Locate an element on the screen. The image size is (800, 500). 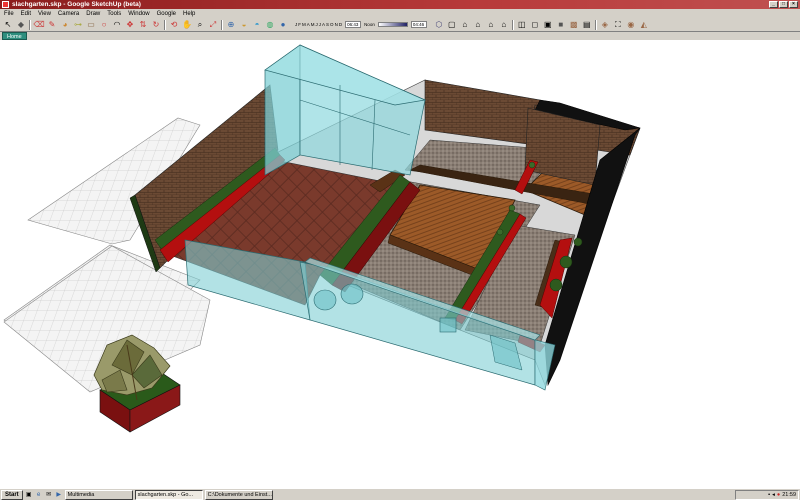
desktop-icon: ▣ is located at coordinates (29, 495).